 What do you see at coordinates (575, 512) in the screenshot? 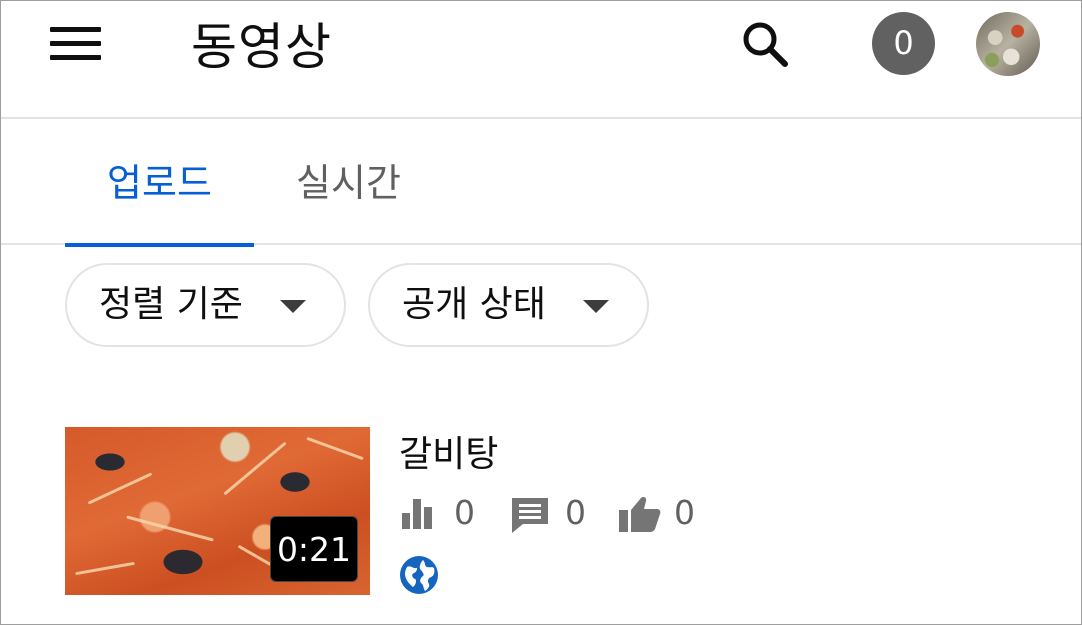
I see `comments-count: 0` at bounding box center [575, 512].